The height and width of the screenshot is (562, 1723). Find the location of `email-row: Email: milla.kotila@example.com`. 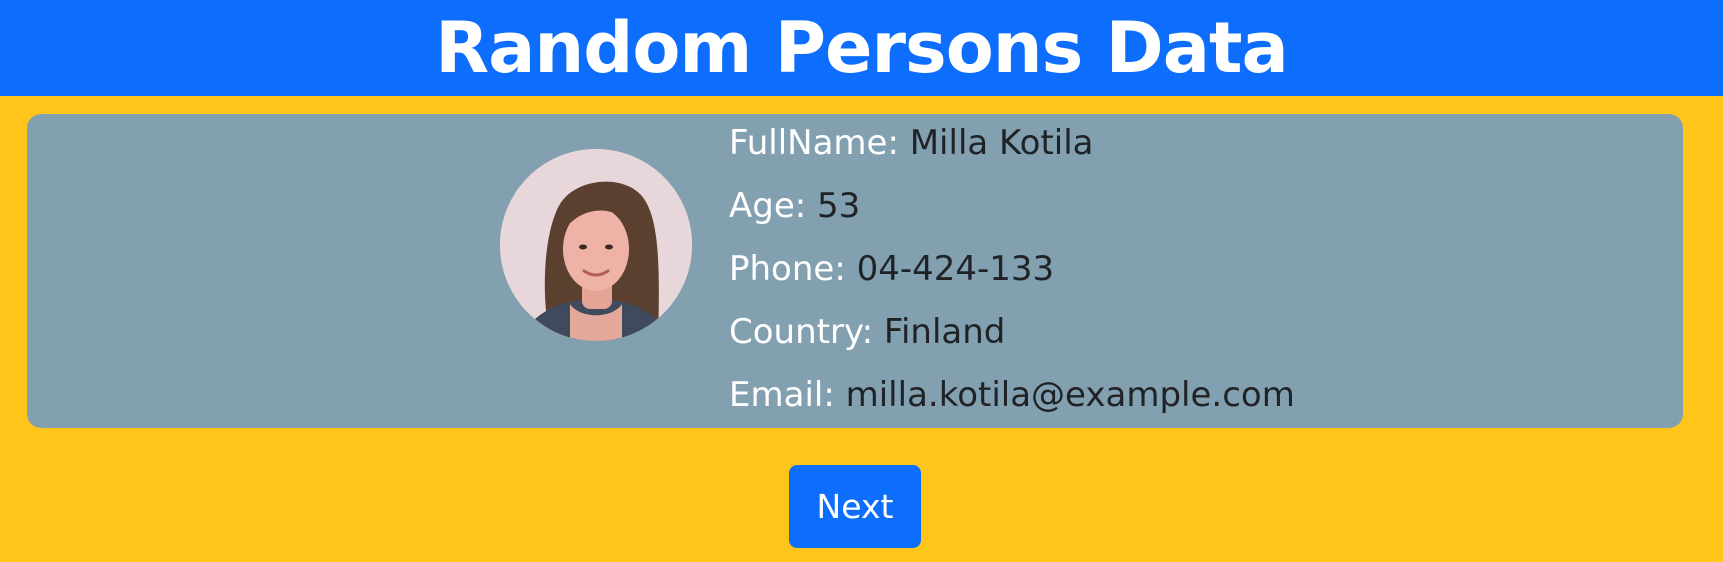

email-row: Email: milla.kotila@example.com is located at coordinates (1012, 395).